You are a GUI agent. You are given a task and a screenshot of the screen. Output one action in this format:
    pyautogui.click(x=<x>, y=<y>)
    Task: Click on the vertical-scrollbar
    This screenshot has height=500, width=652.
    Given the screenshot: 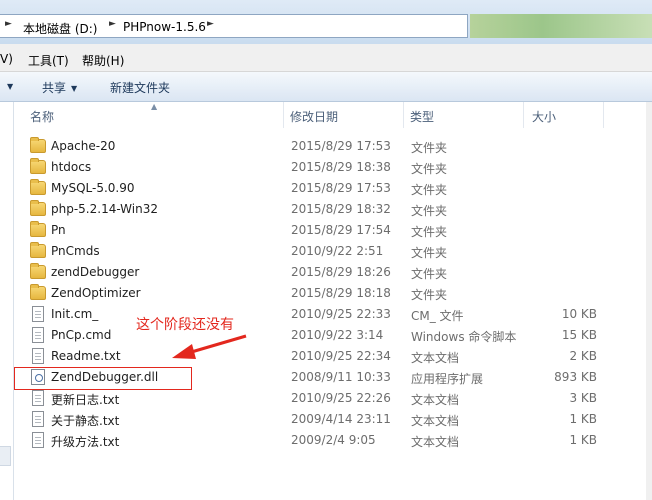 What is the action you would take?
    pyautogui.click(x=649, y=301)
    